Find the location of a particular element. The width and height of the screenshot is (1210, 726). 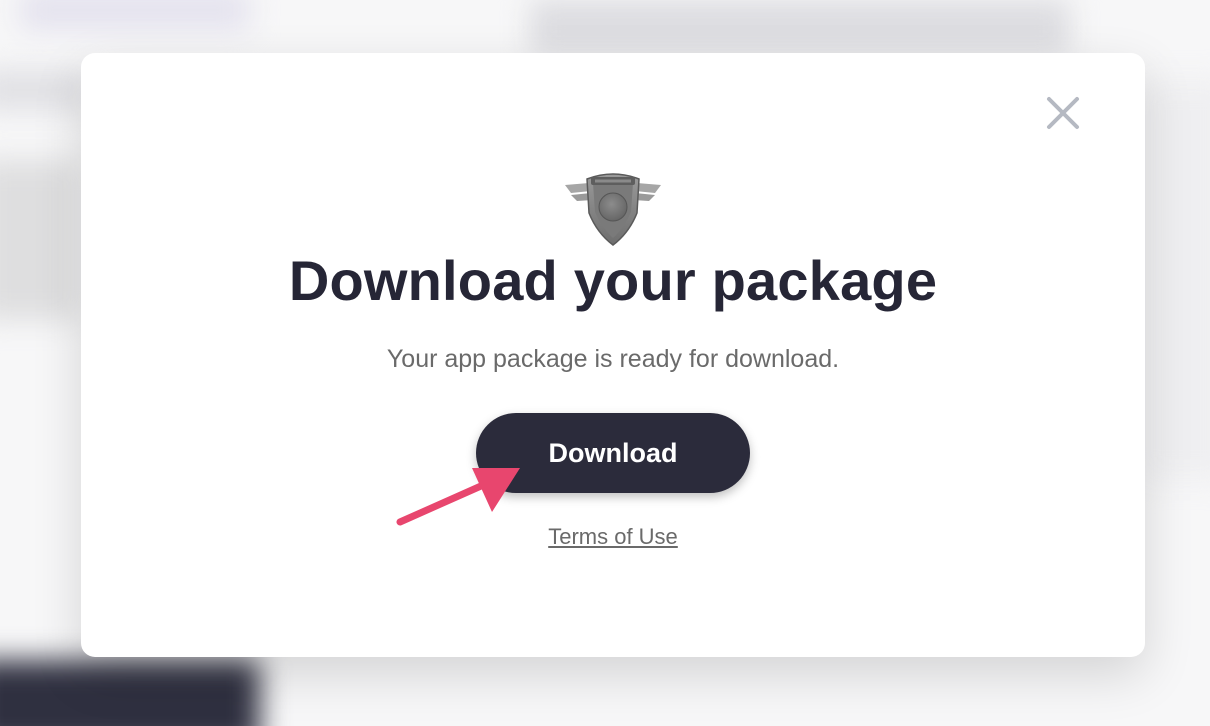

close-button is located at coordinates (1063, 113).